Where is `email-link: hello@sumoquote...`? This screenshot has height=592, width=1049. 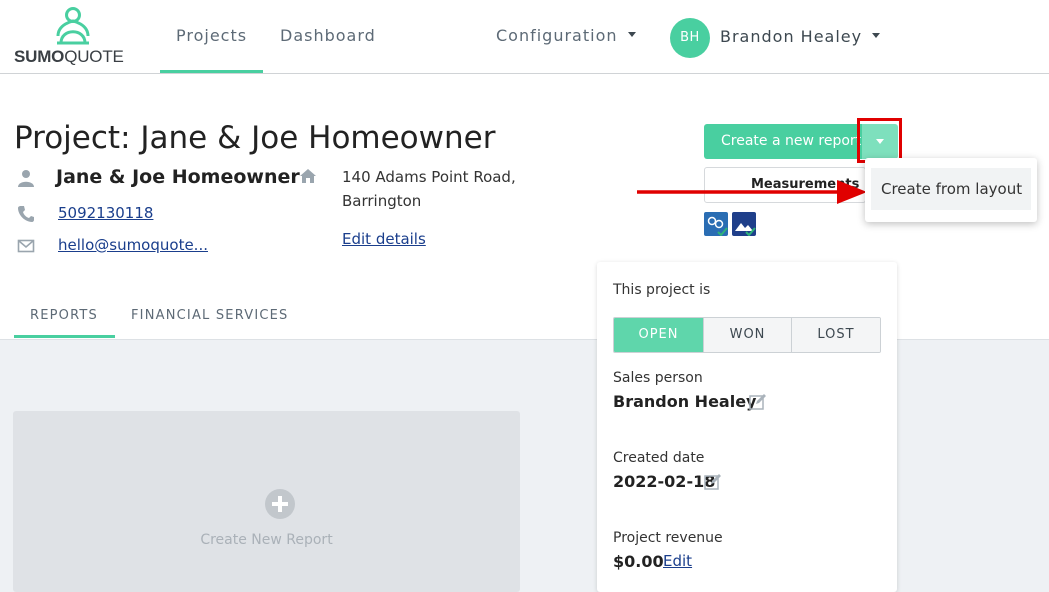
email-link: hello@sumoquote... is located at coordinates (133, 245).